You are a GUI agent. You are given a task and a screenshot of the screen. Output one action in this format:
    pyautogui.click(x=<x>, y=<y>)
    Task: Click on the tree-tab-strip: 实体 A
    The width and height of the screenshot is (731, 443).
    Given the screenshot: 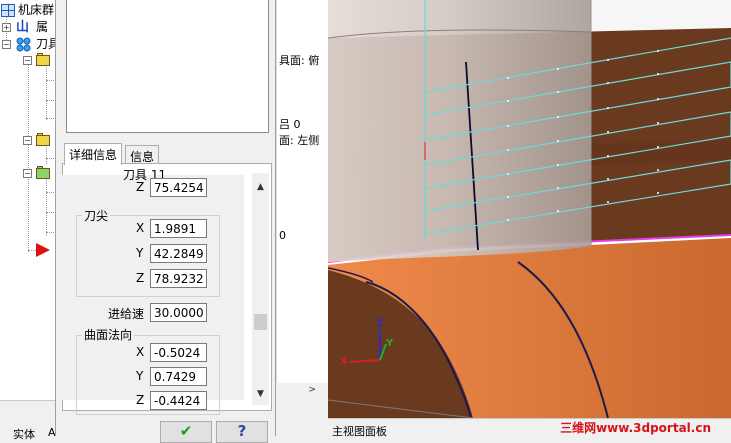 What is the action you would take?
    pyautogui.click(x=28, y=420)
    